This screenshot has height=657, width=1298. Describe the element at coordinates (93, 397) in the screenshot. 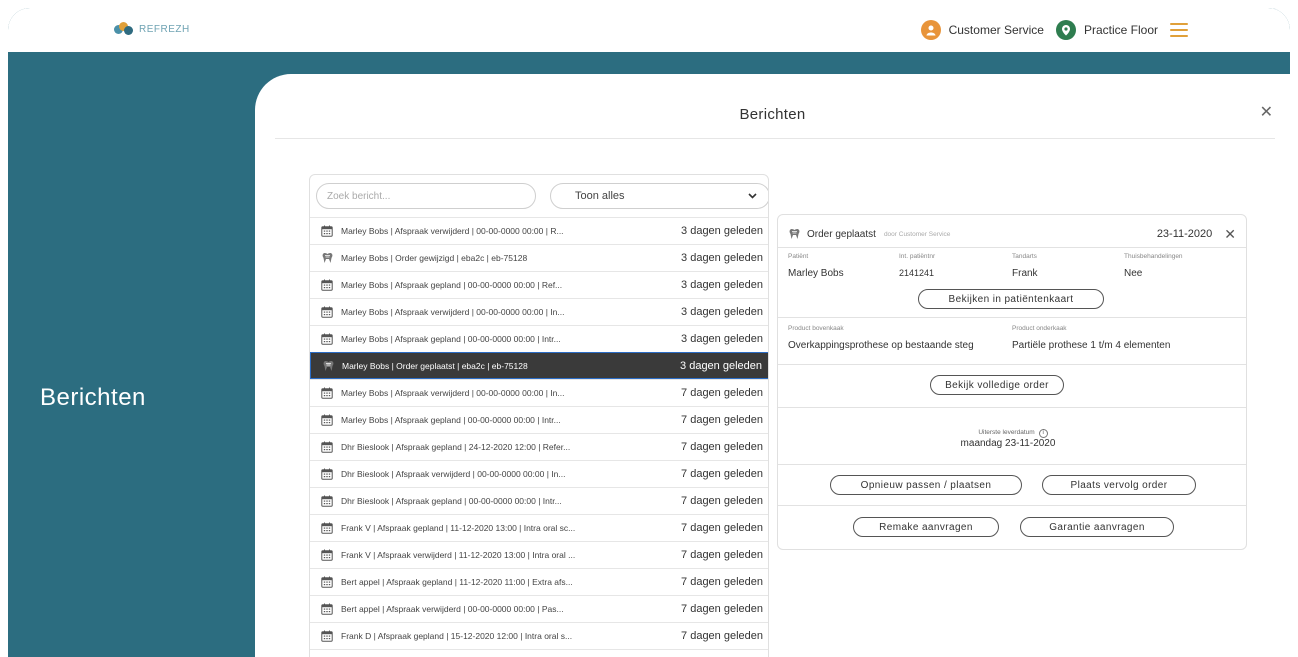

I see `sidebar-title: Berichten` at that location.